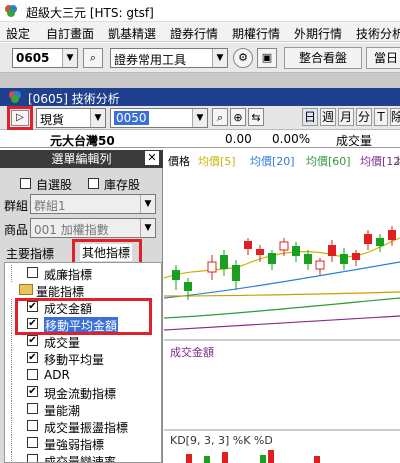  I want to click on inventory-label: 庫存股, so click(122, 185).